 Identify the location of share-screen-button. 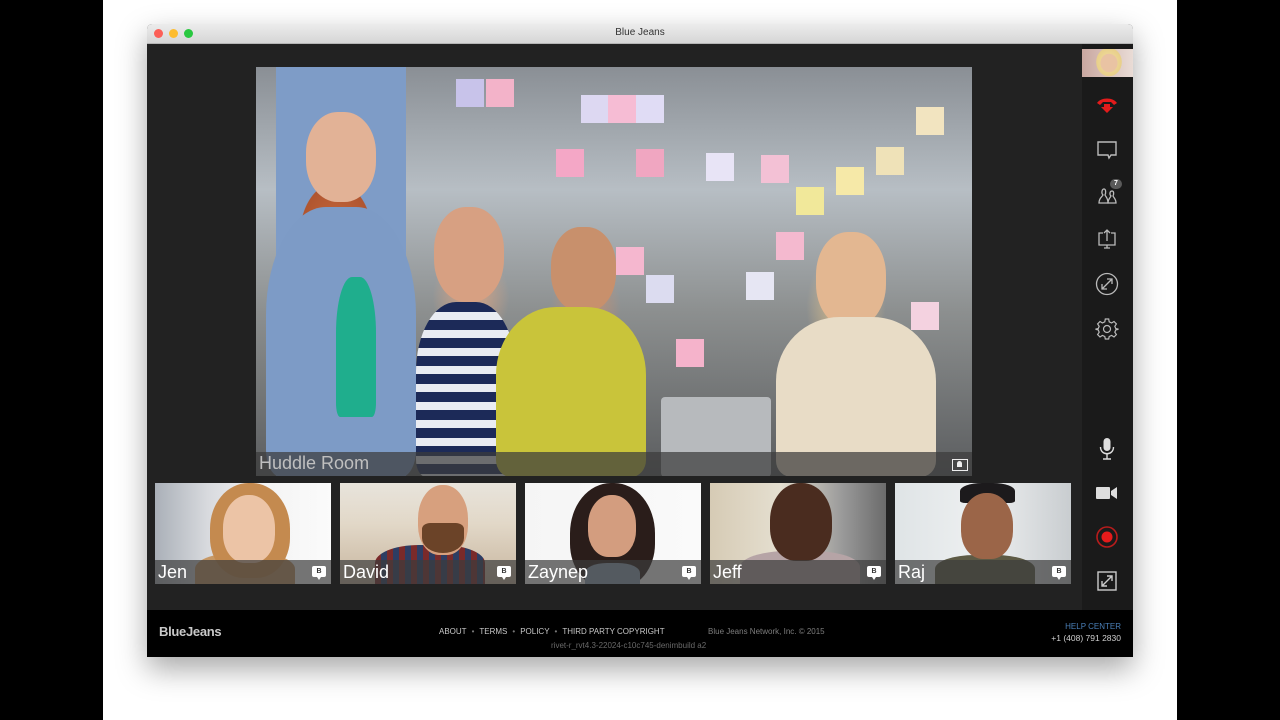
(1107, 239).